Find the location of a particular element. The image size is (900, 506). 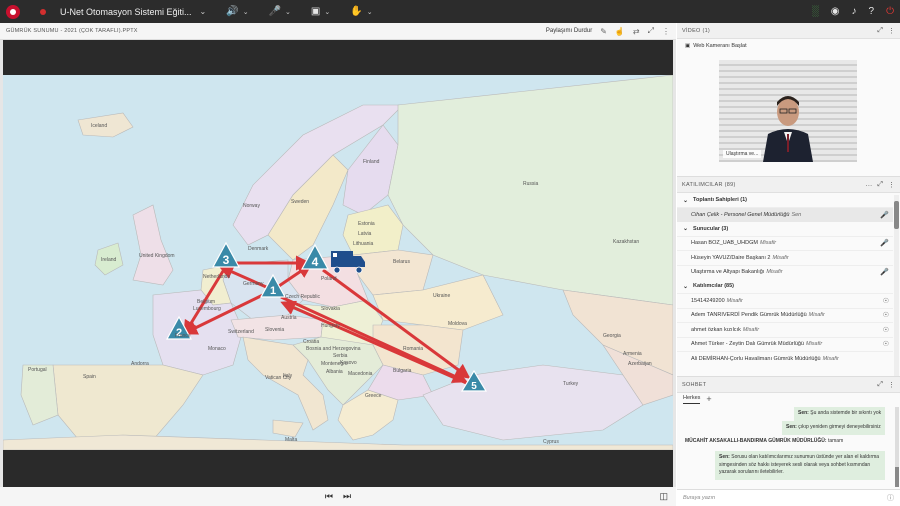

svg-text: Denmark is located at coordinates (258, 249).